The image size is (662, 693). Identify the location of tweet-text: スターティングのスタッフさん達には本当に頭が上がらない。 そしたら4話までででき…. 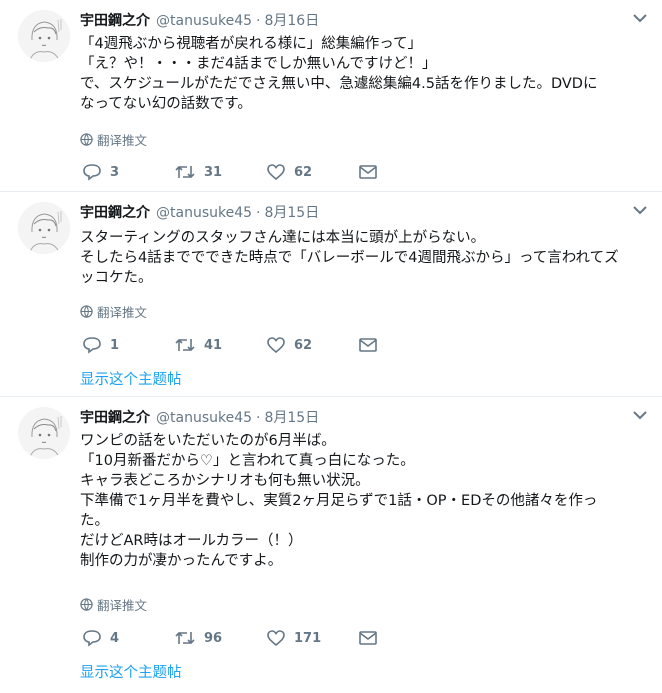
(364, 258).